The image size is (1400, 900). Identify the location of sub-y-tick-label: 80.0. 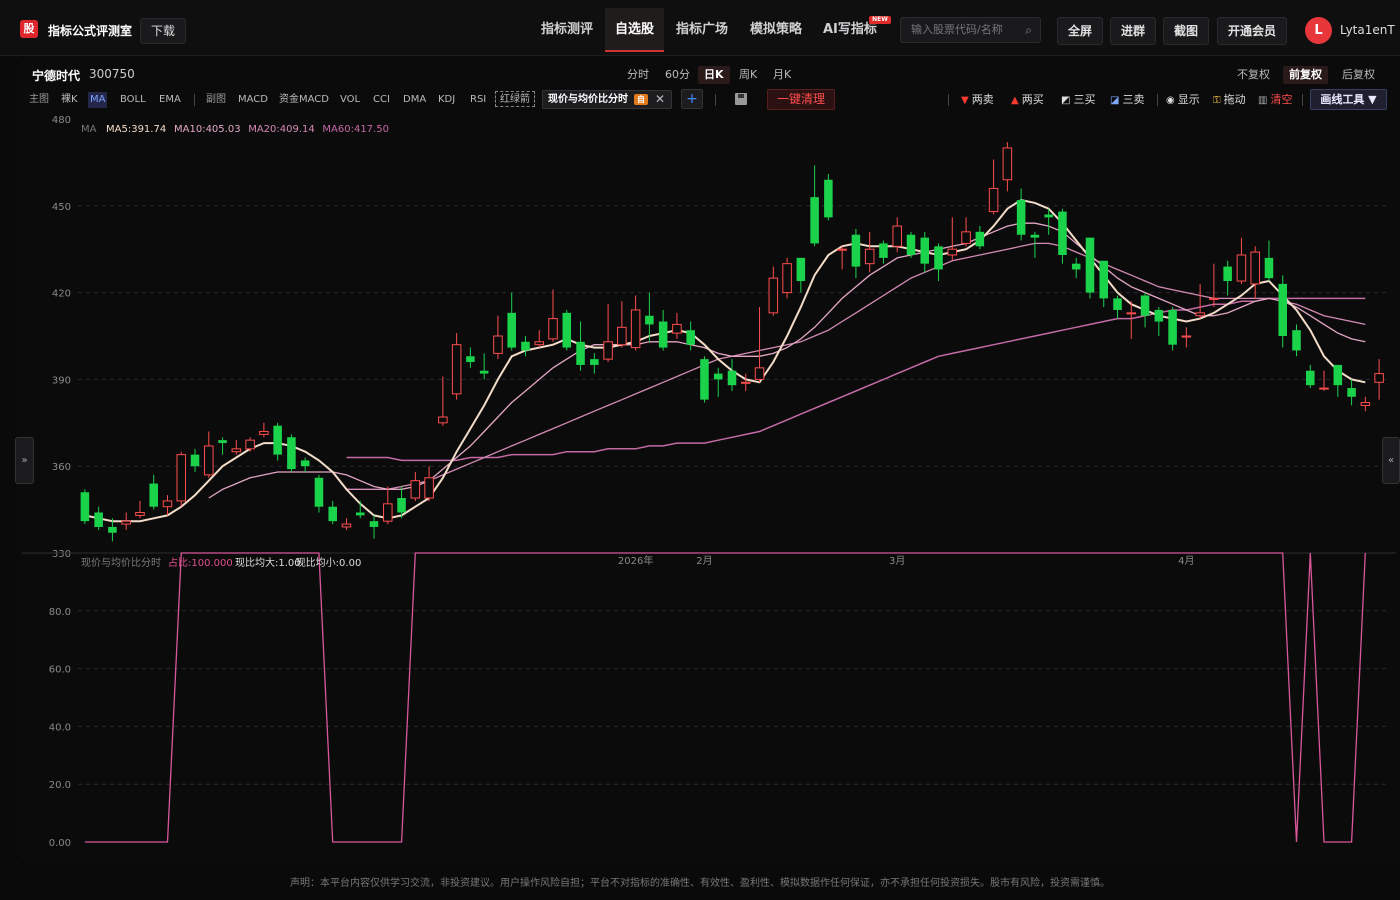
(60, 612).